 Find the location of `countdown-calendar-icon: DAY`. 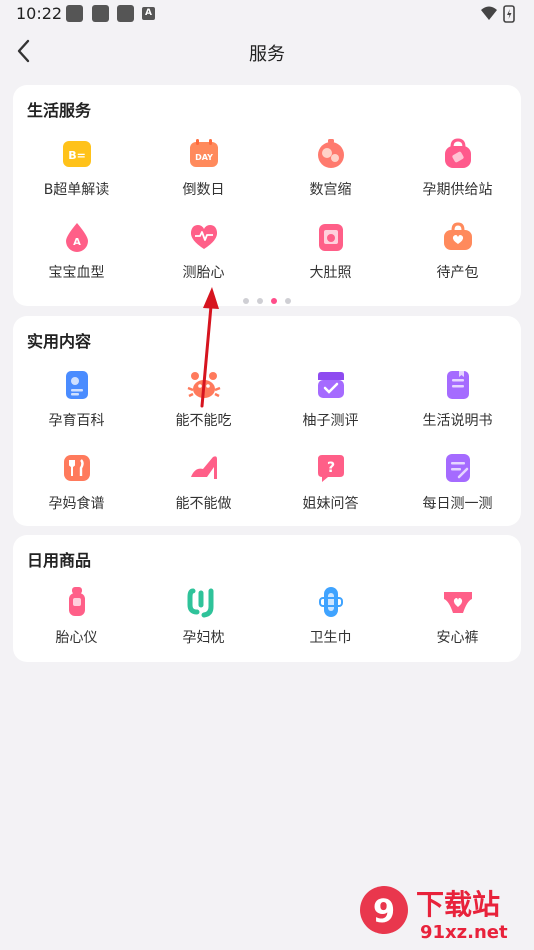

countdown-calendar-icon: DAY is located at coordinates (203, 153).